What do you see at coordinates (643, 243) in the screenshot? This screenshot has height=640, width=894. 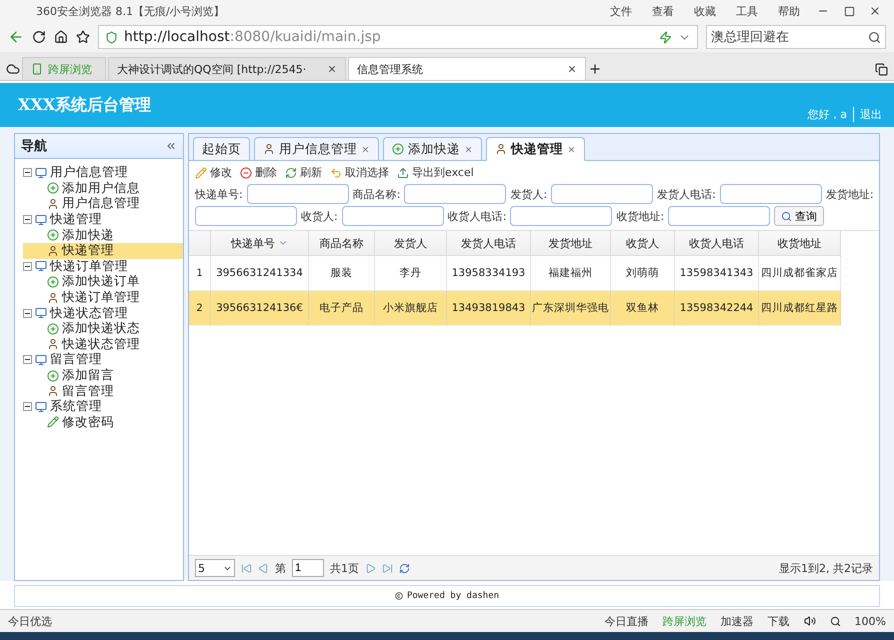 I see `column-header: 收货人` at bounding box center [643, 243].